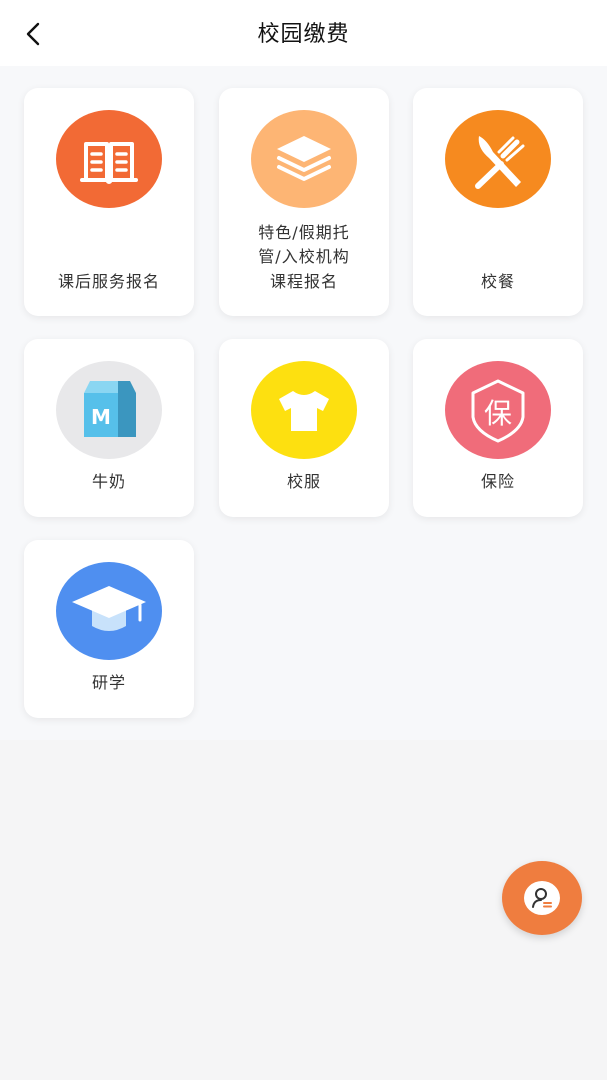 This screenshot has width=607, height=1080. Describe the element at coordinates (109, 611) in the screenshot. I see `graduation-cap-icon` at that location.